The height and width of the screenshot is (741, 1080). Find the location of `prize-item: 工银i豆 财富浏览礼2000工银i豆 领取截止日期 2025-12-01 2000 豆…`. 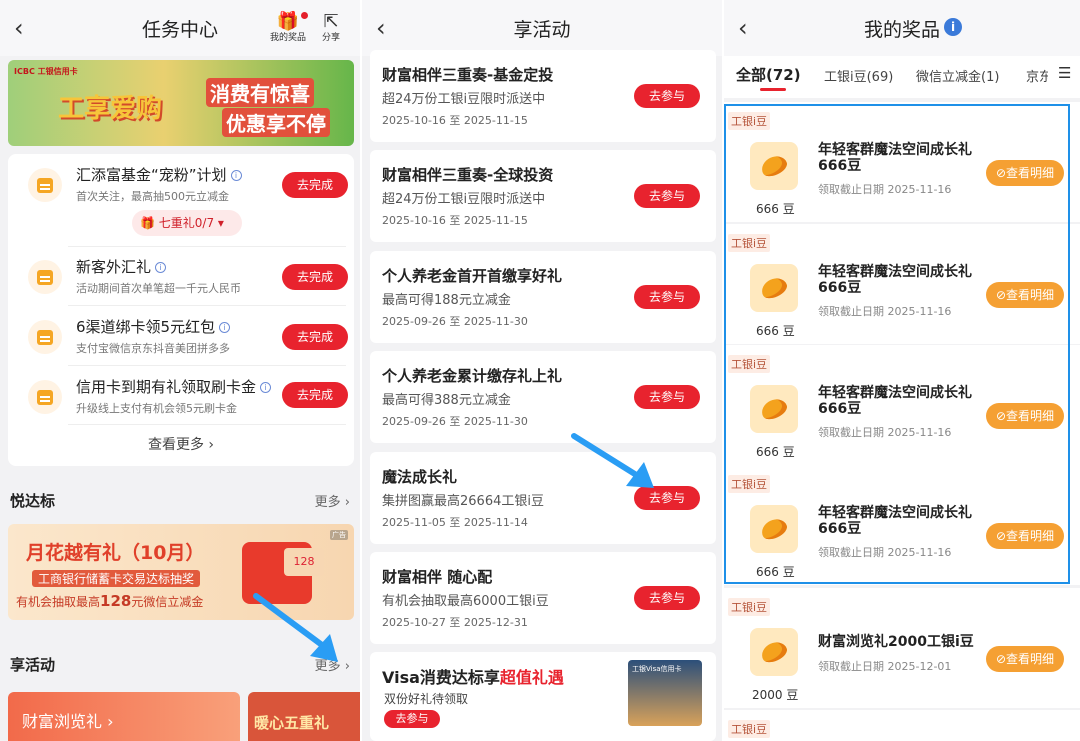

prize-item: 工银i豆 财富浏览礼2000工银i豆 领取截止日期 2025-12-01 2000 豆… is located at coordinates (902, 648).